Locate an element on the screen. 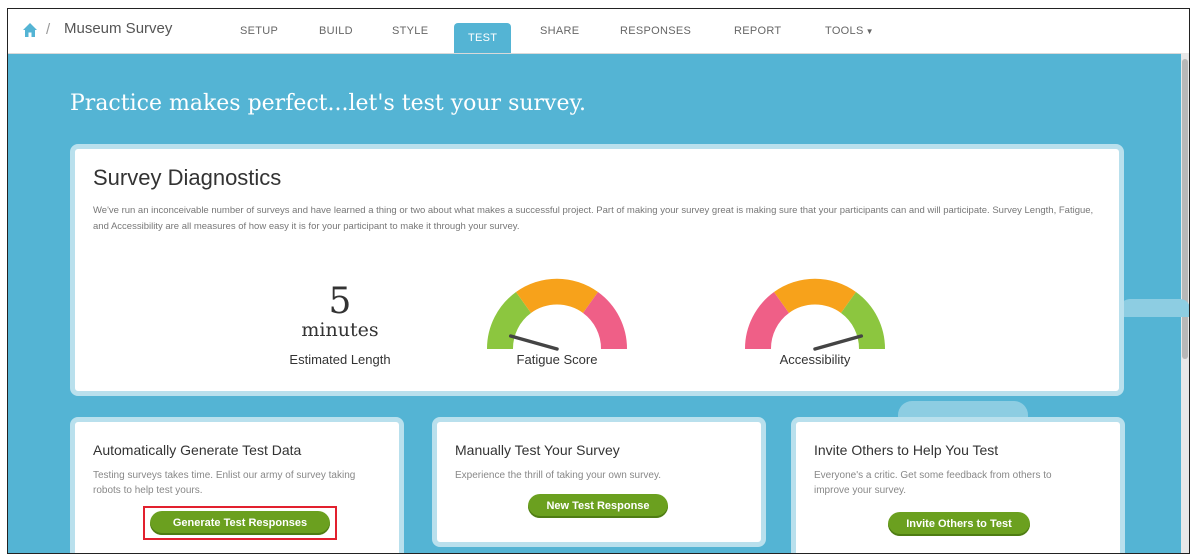  diagnostics-title: Survey Diagnostics is located at coordinates (187, 177).